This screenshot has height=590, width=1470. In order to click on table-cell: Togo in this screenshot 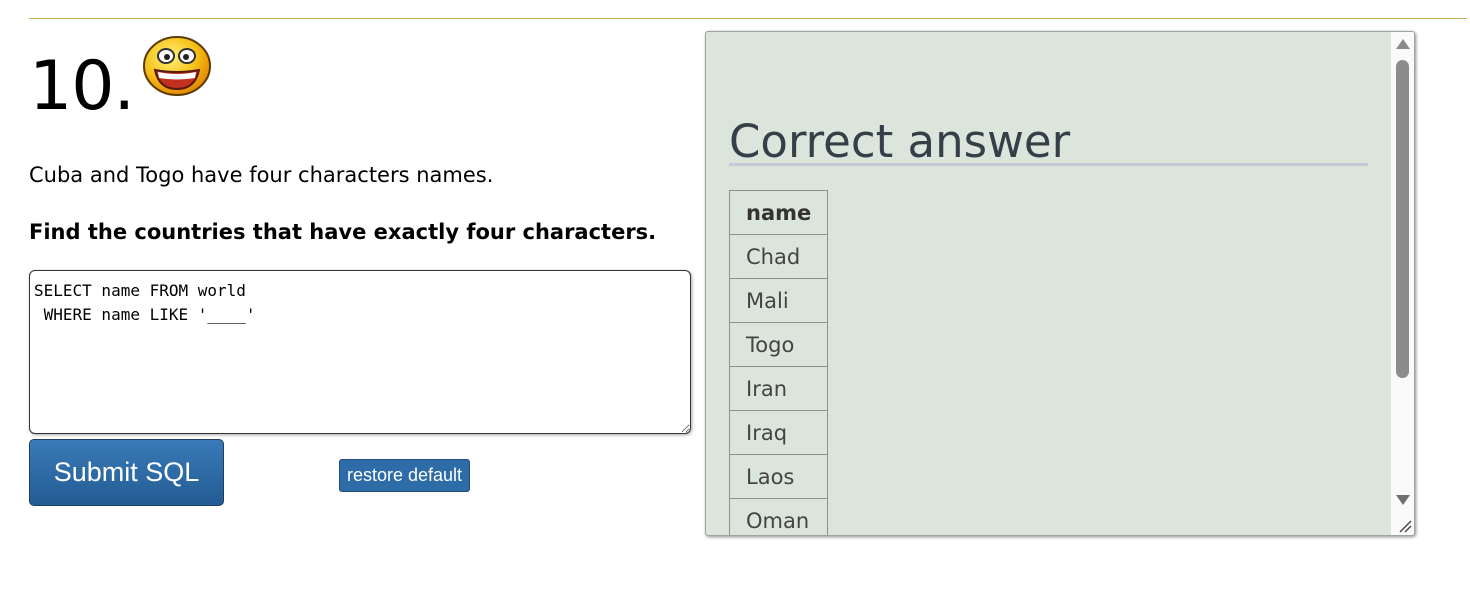, I will do `click(778, 344)`.